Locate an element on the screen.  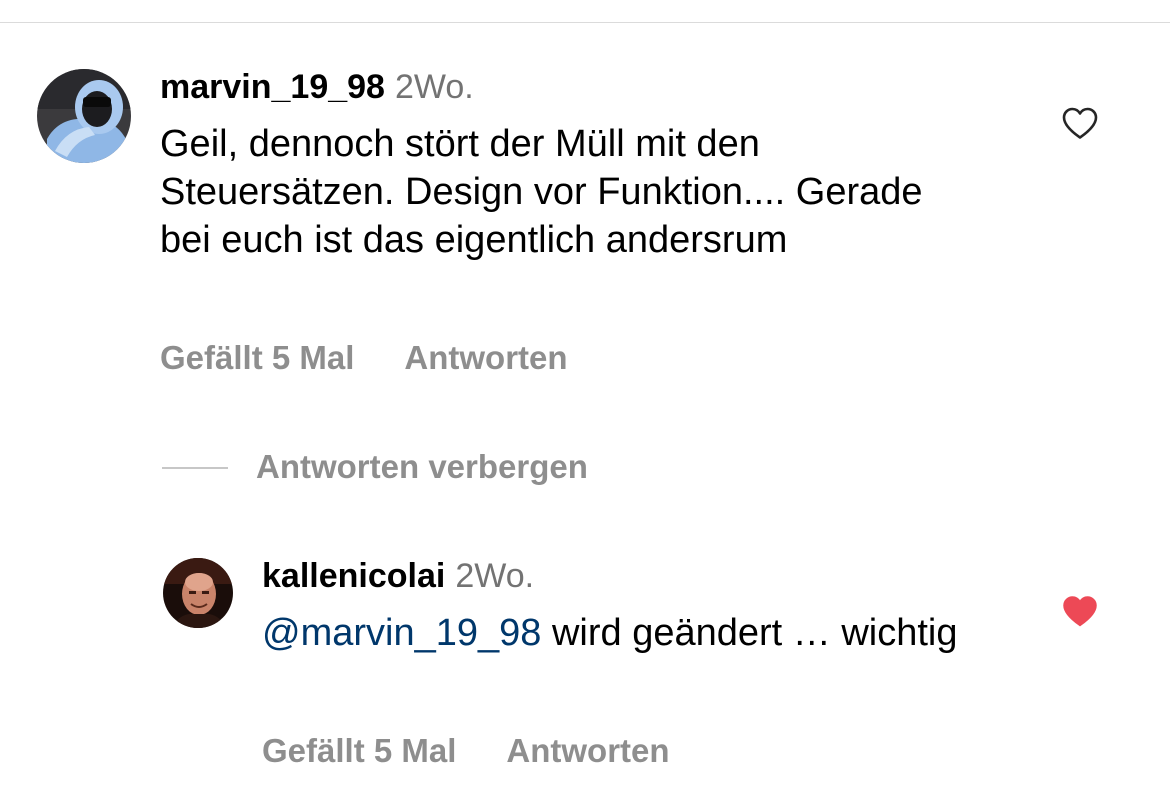
reply-avatar-image is located at coordinates (198, 593).